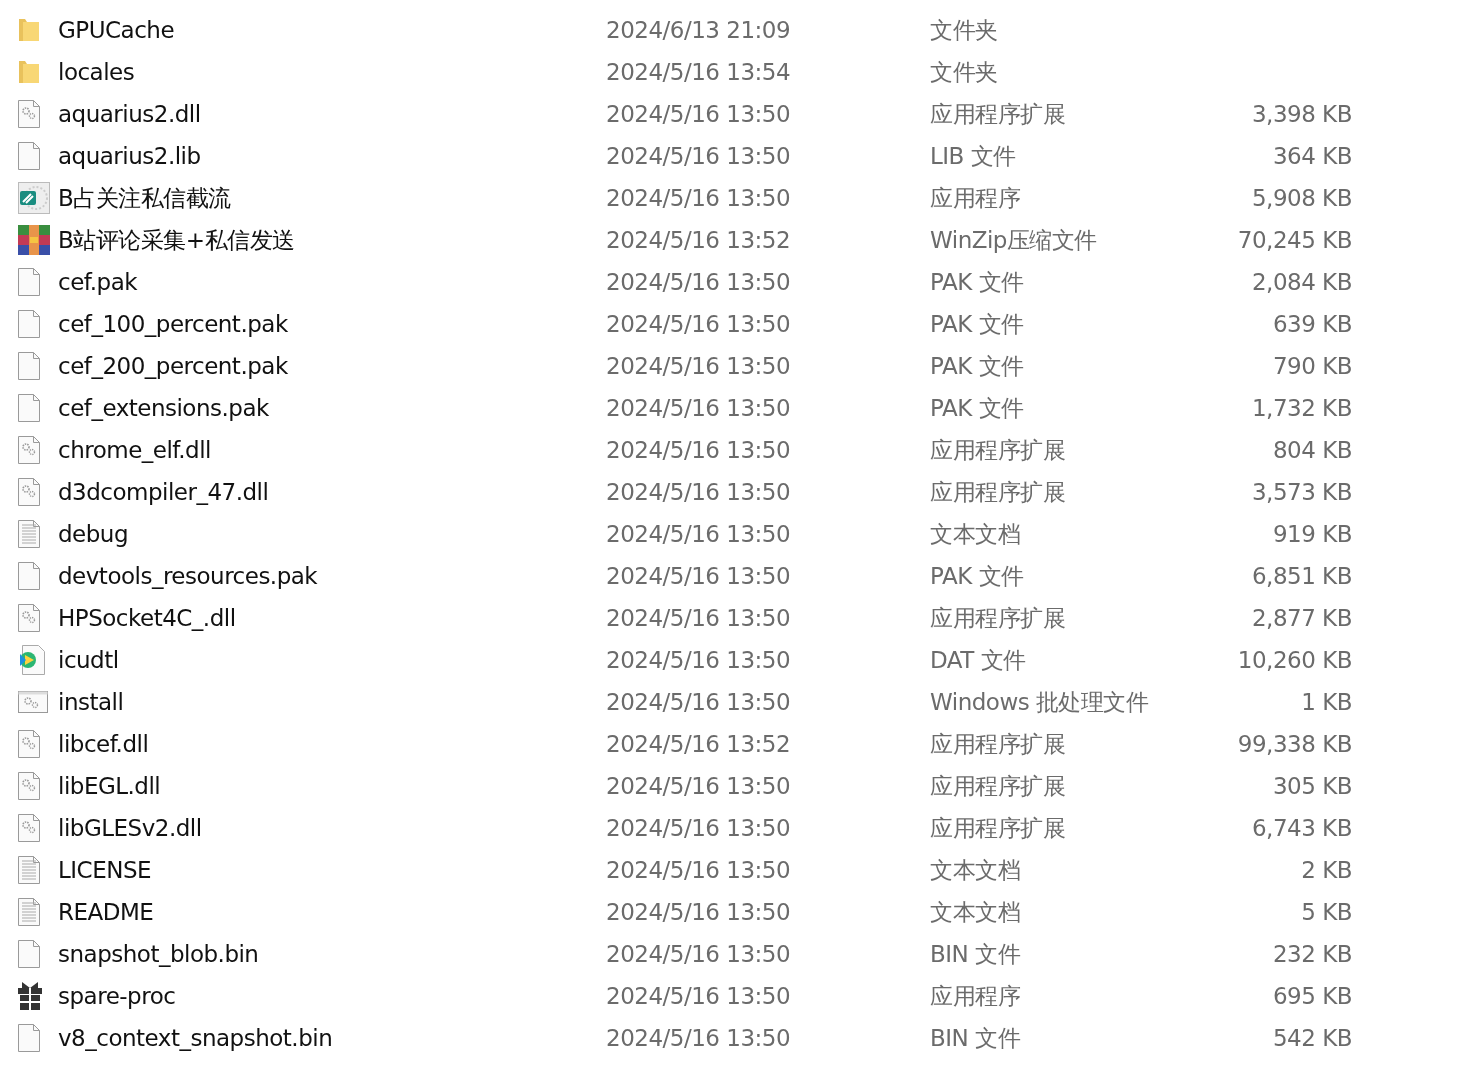  What do you see at coordinates (332, 828) in the screenshot?
I see `file-name: libGLESv2.dll` at bounding box center [332, 828].